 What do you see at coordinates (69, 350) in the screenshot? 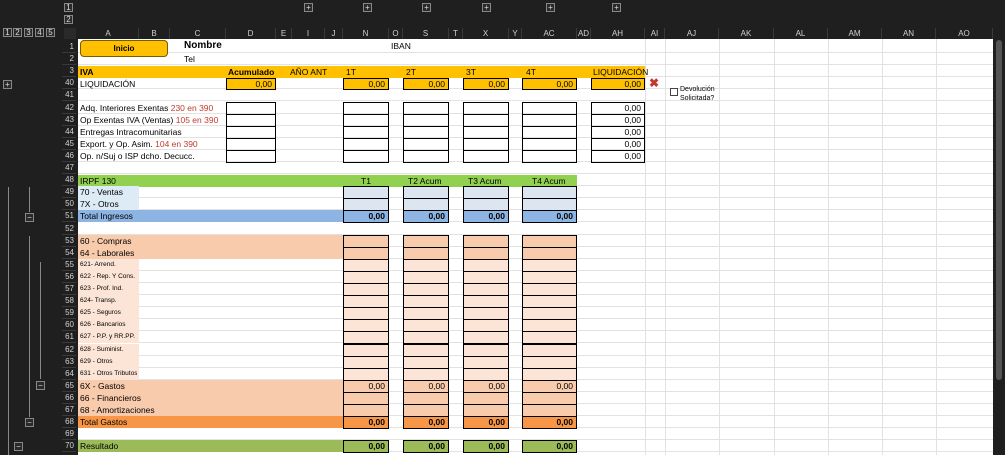
I see `row-header: 62` at bounding box center [69, 350].